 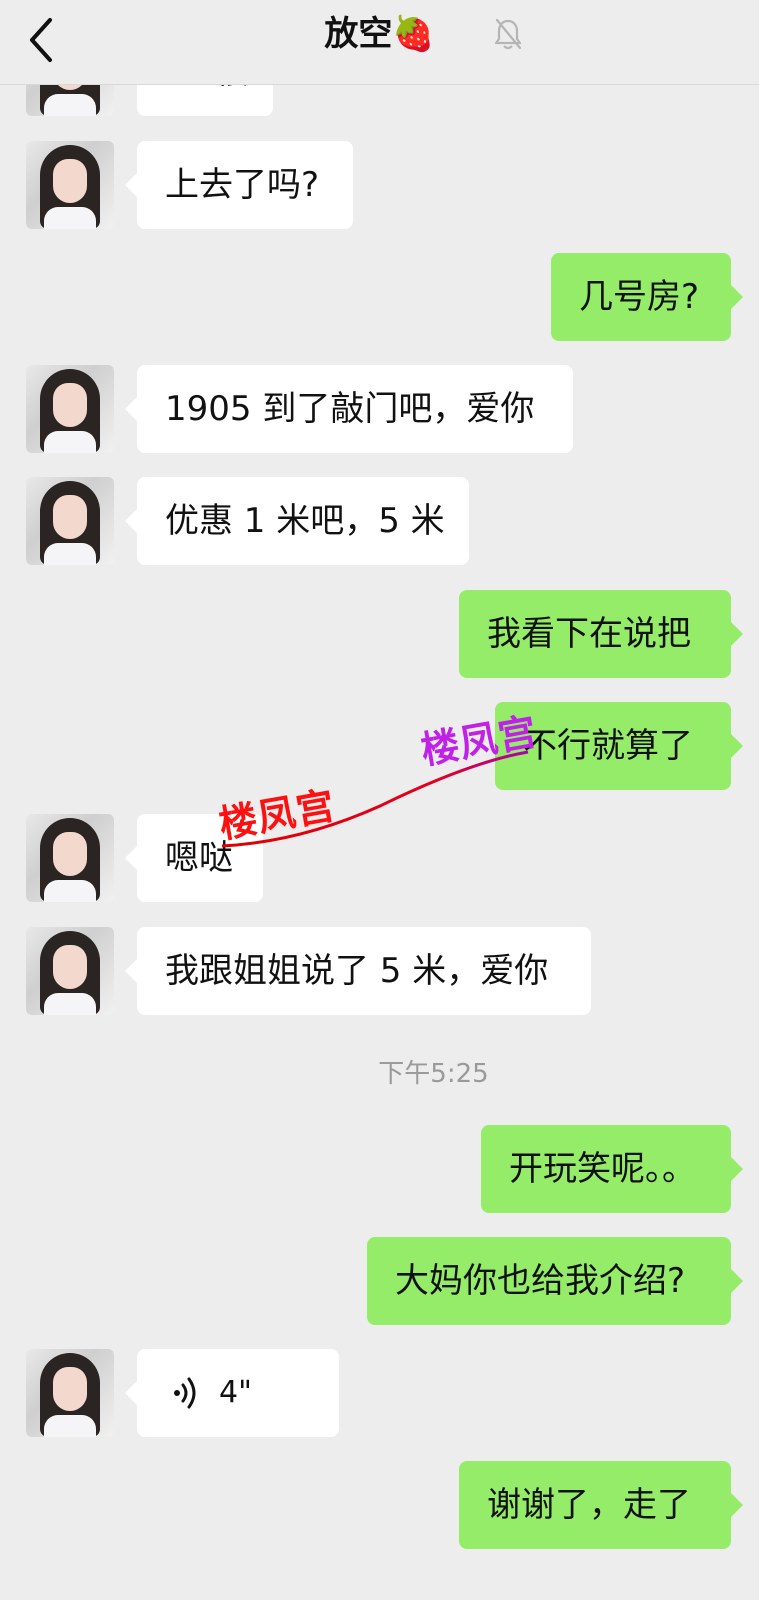 What do you see at coordinates (433, 1074) in the screenshot?
I see `message-timestamp: 下午5:25` at bounding box center [433, 1074].